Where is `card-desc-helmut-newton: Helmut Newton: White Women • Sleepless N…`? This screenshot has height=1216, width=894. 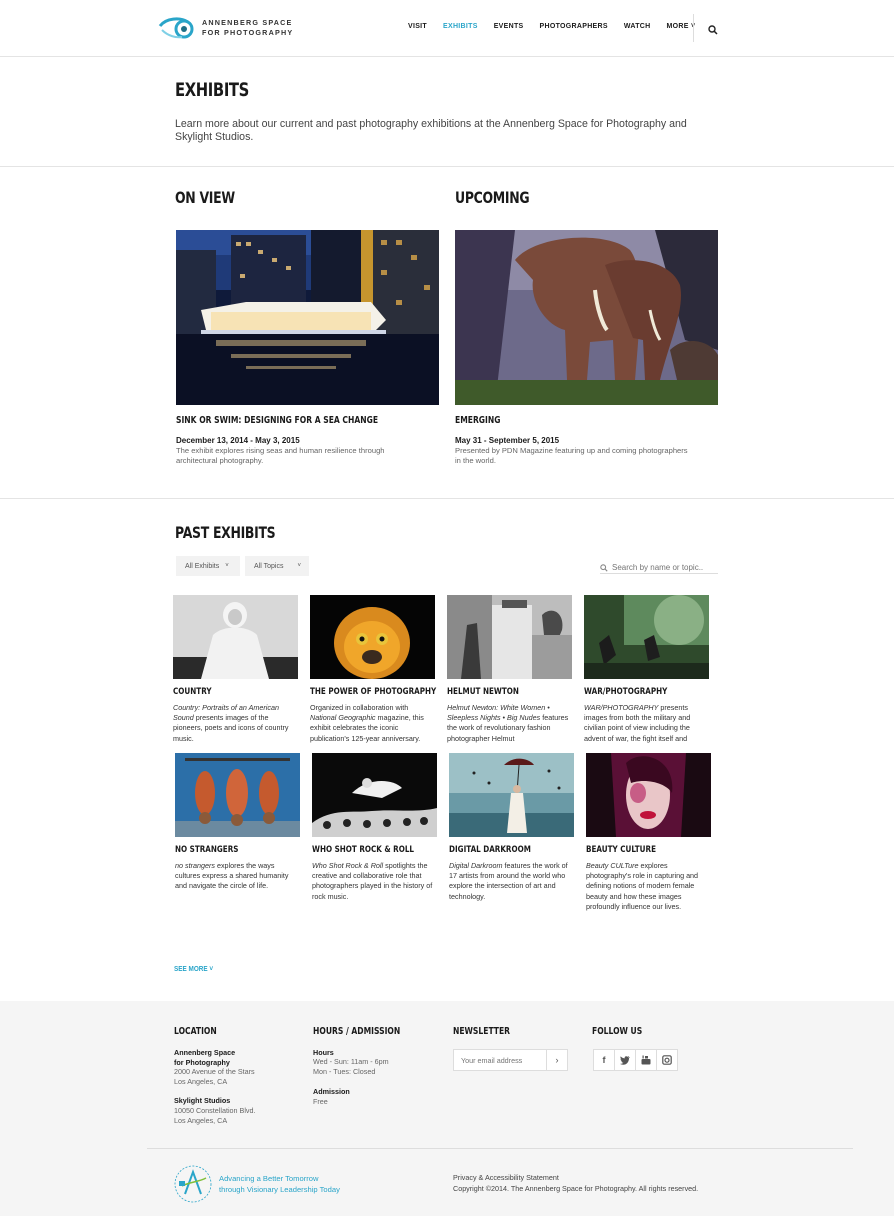
card-desc-helmut-newton: Helmut Newton: White Women • Sleepless N… is located at coordinates (508, 723).